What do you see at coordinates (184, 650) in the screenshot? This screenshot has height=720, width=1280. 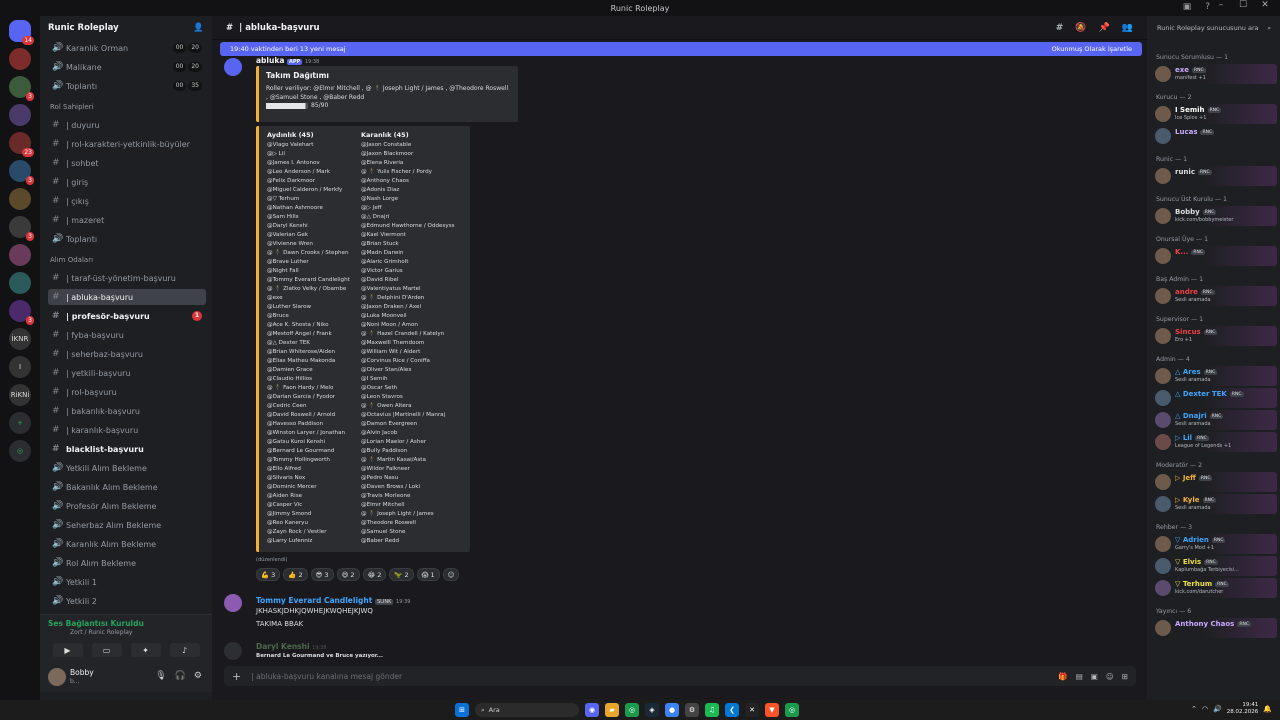 I see `soundboard-icon: ♪` at bounding box center [184, 650].